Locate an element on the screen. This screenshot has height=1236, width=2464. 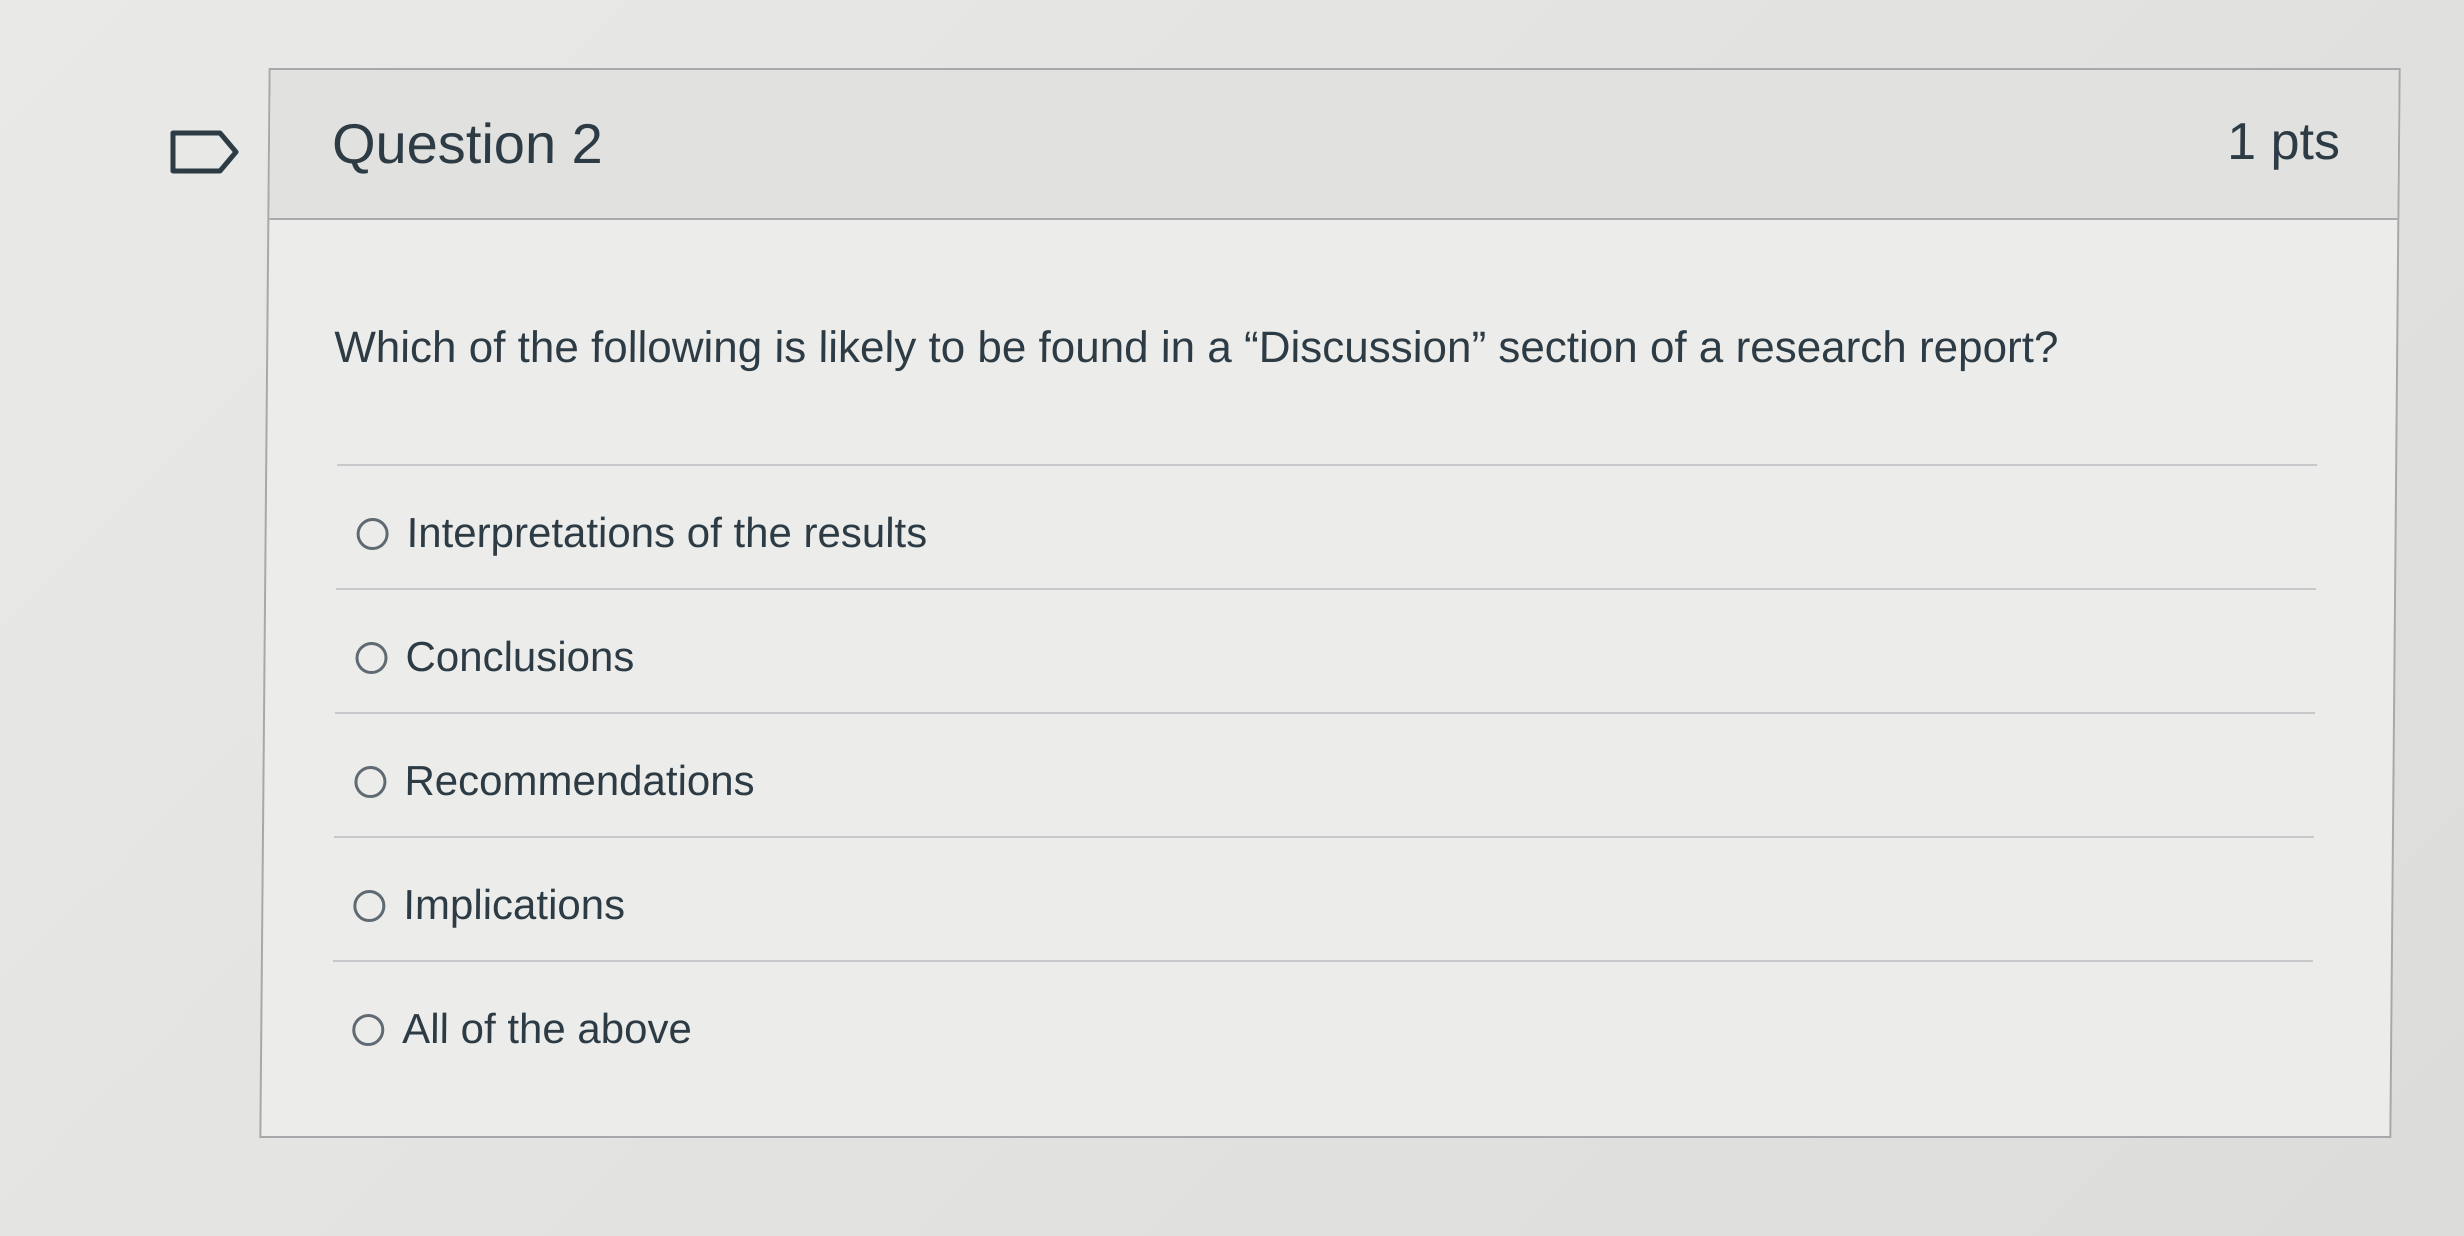
answer-label: All of the above is located at coordinates (547, 1028).